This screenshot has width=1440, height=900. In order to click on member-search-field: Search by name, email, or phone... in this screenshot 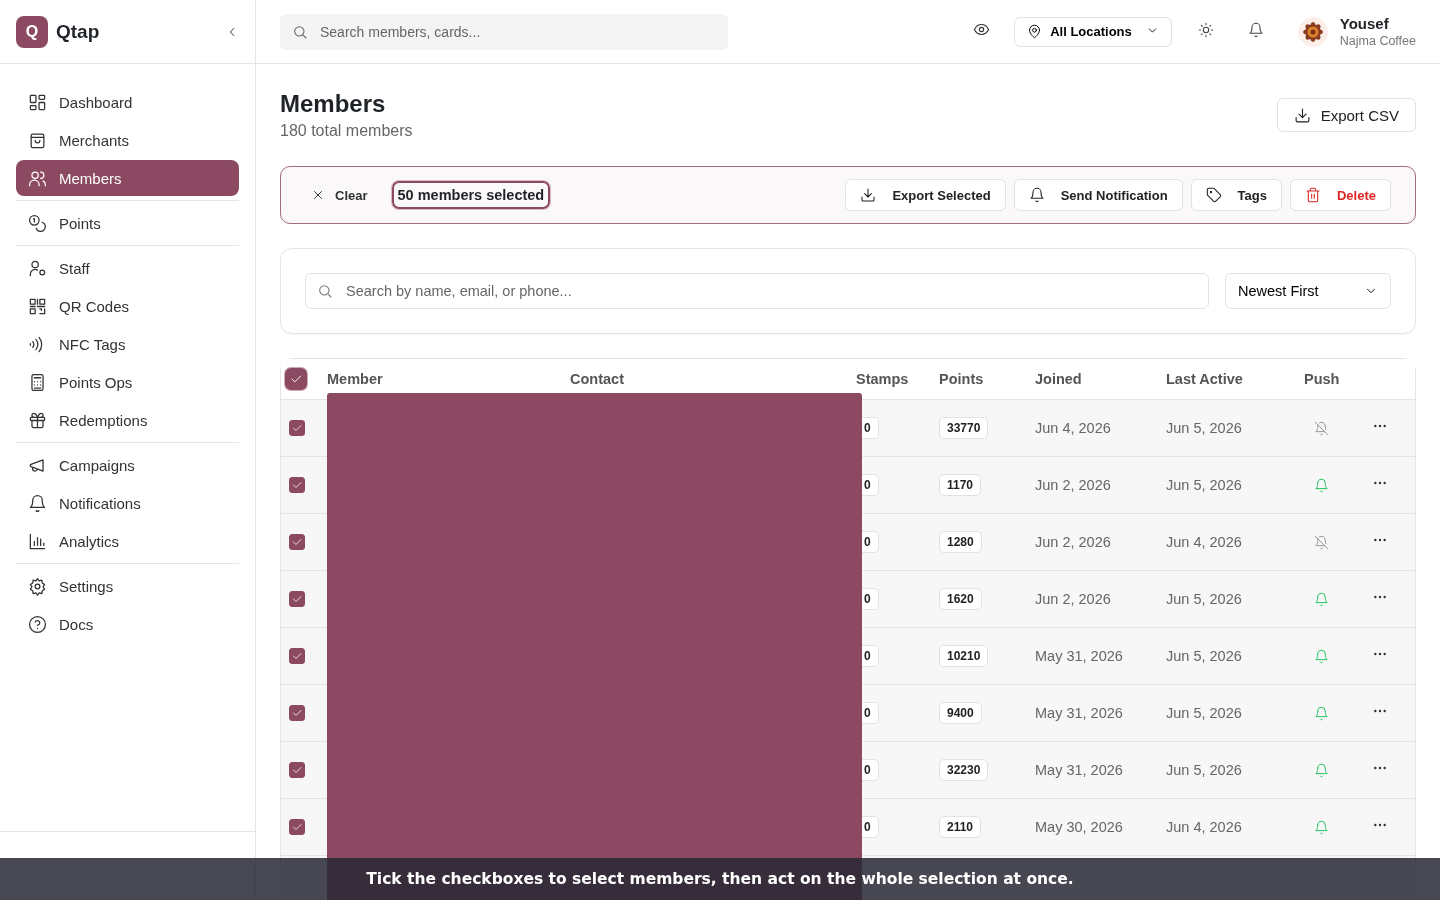, I will do `click(757, 291)`.